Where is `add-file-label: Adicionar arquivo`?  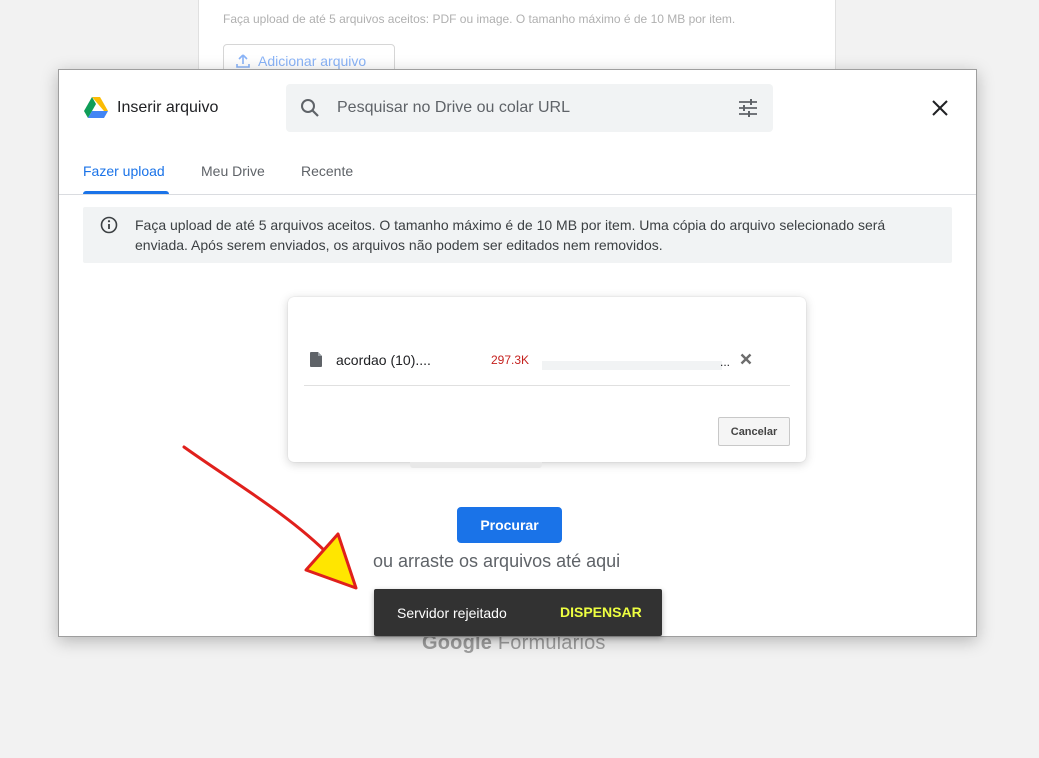 add-file-label: Adicionar arquivo is located at coordinates (312, 61).